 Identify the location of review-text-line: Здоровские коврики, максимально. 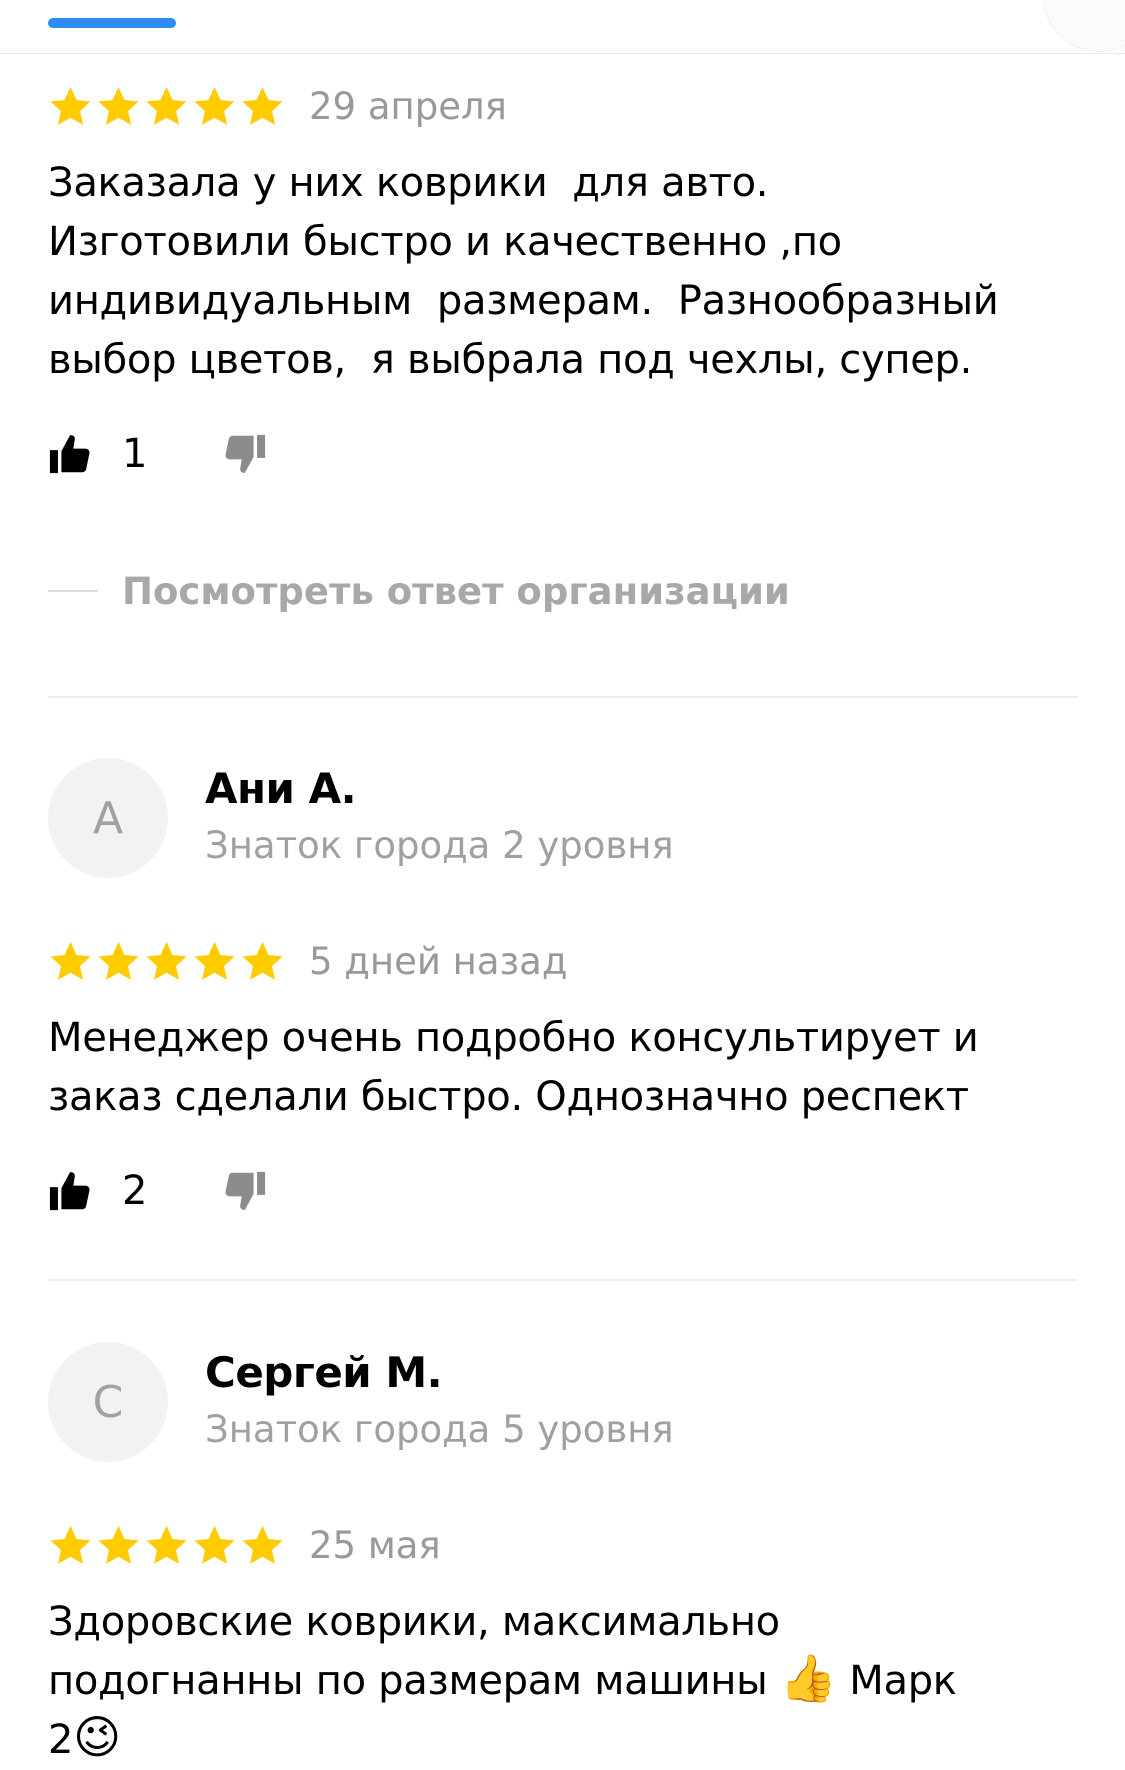
(414, 1622).